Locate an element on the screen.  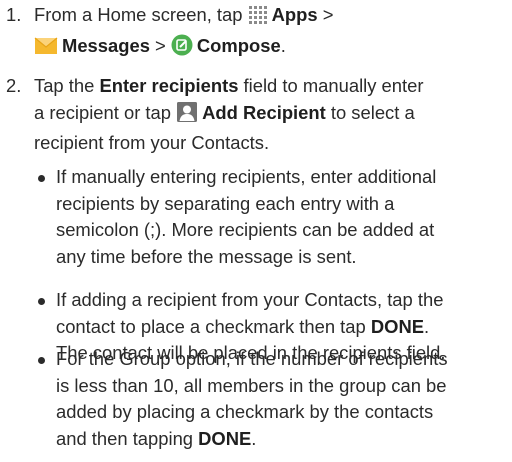
compose-icon is located at coordinates (182, 49).